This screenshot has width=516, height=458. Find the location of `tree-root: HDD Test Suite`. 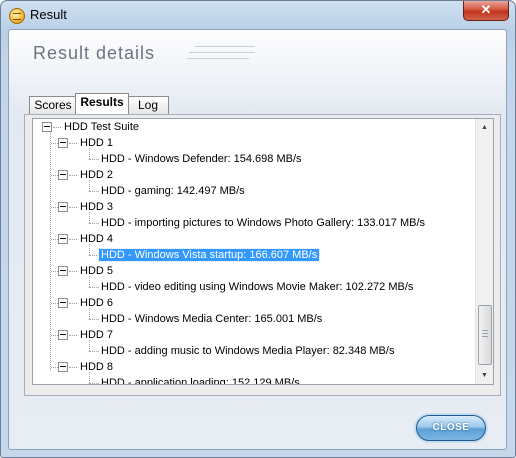

tree-root: HDD Test Suite is located at coordinates (101, 127).